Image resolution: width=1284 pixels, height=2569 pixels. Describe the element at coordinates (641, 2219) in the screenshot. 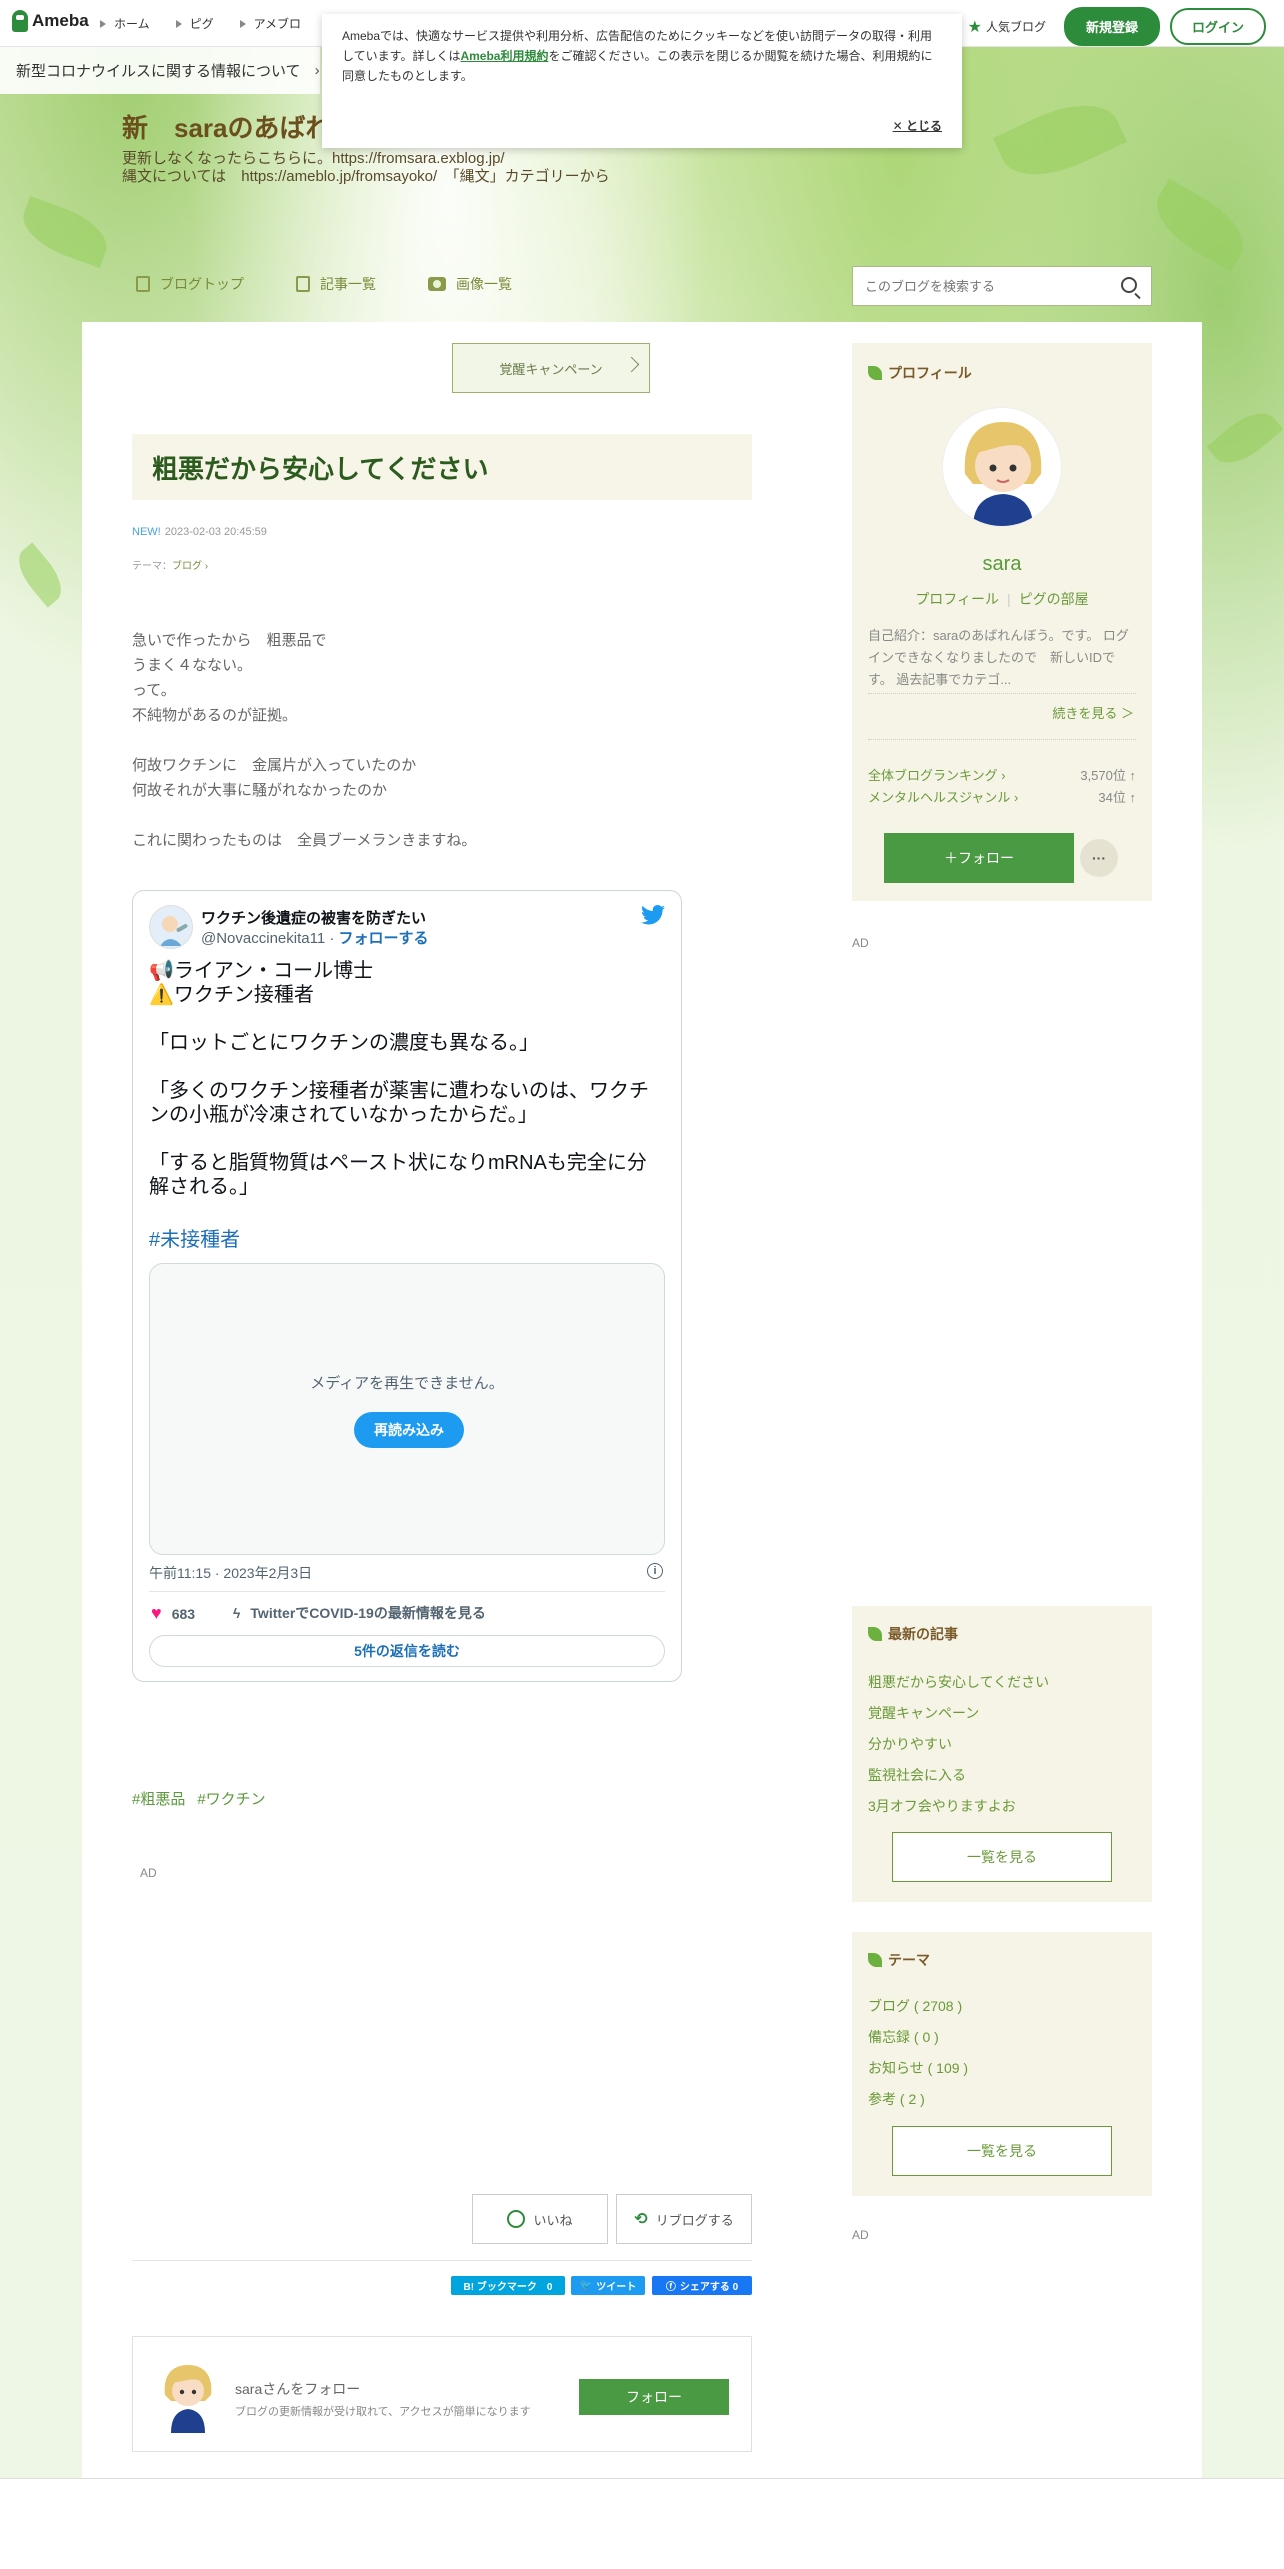

I see `reblog-icon: ⟲` at that location.